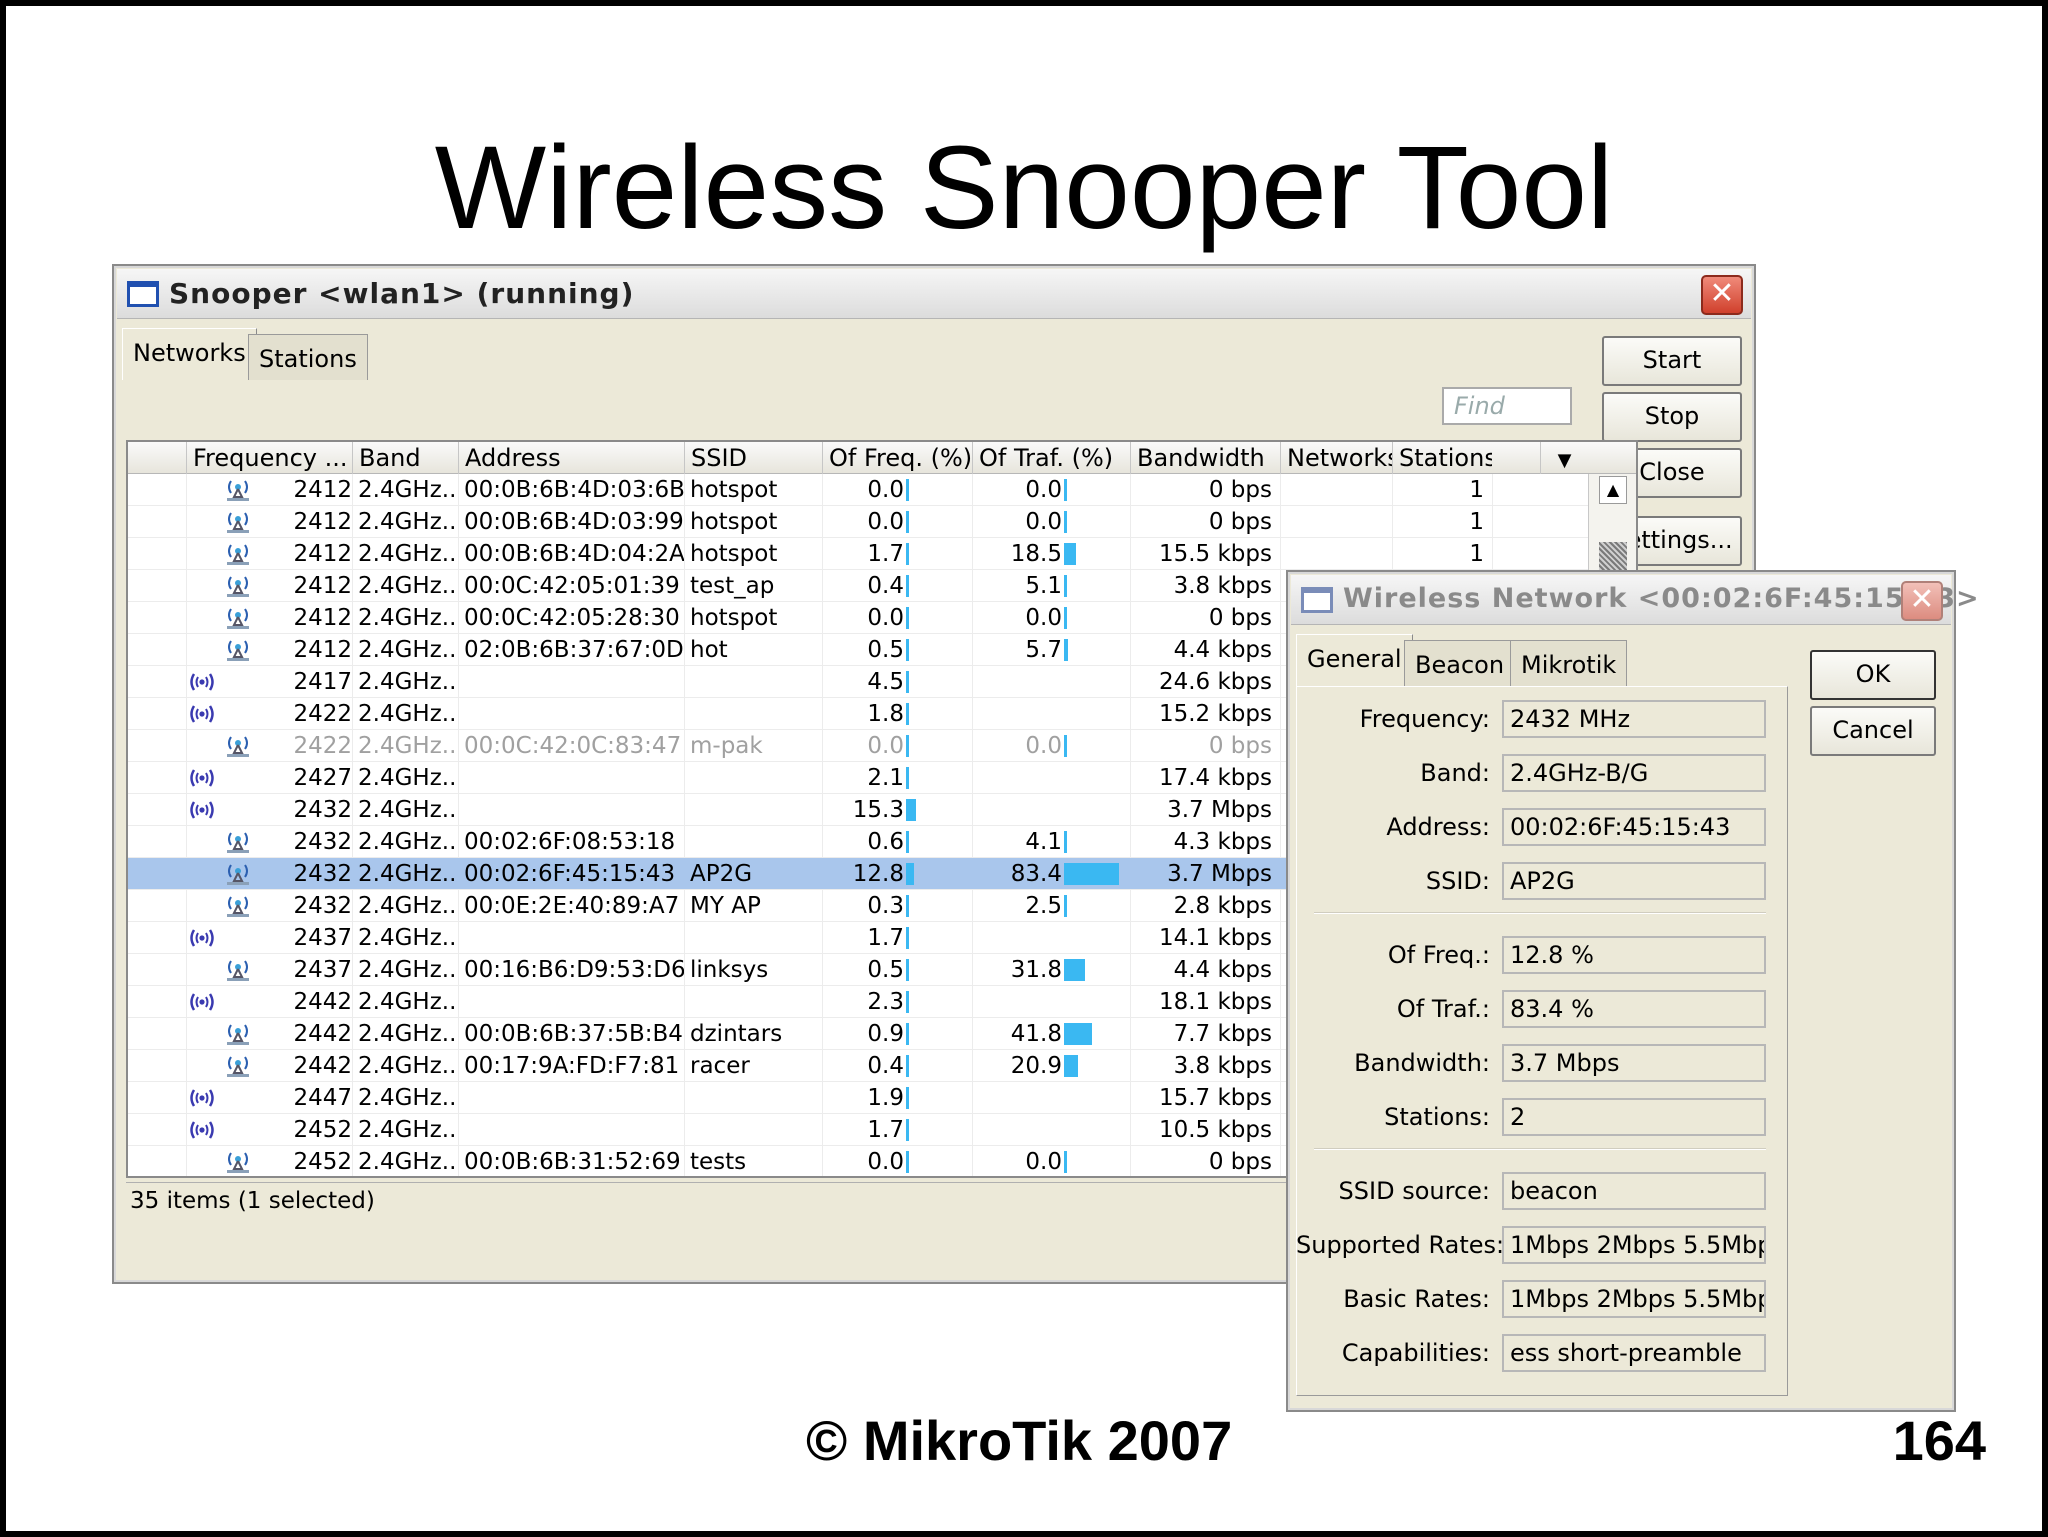  I want to click on field-value: 00:02:6F:45:15:43, so click(1634, 827).